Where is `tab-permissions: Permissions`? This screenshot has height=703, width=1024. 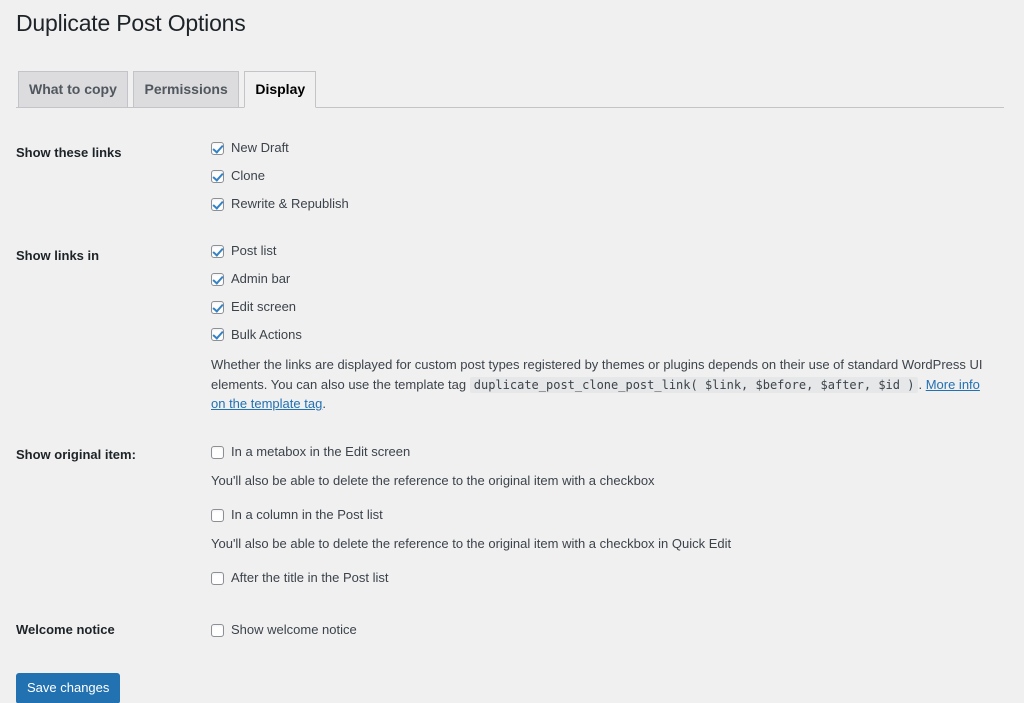
tab-permissions: Permissions is located at coordinates (186, 88).